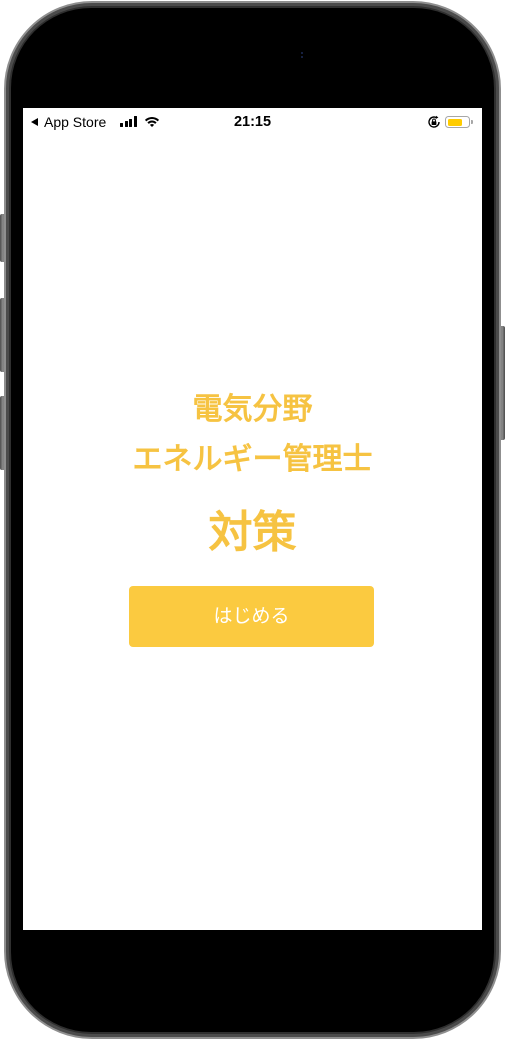  What do you see at coordinates (252, 409) in the screenshot?
I see `subtitle-field: 電気分野` at bounding box center [252, 409].